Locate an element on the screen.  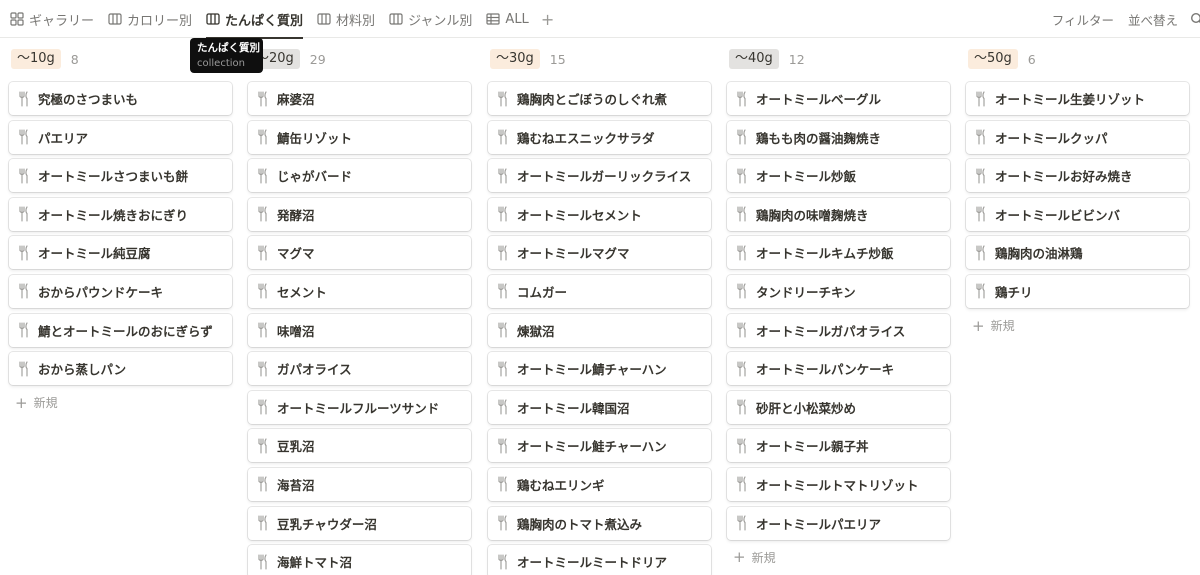
group-label: 〜50g is located at coordinates (993, 59).